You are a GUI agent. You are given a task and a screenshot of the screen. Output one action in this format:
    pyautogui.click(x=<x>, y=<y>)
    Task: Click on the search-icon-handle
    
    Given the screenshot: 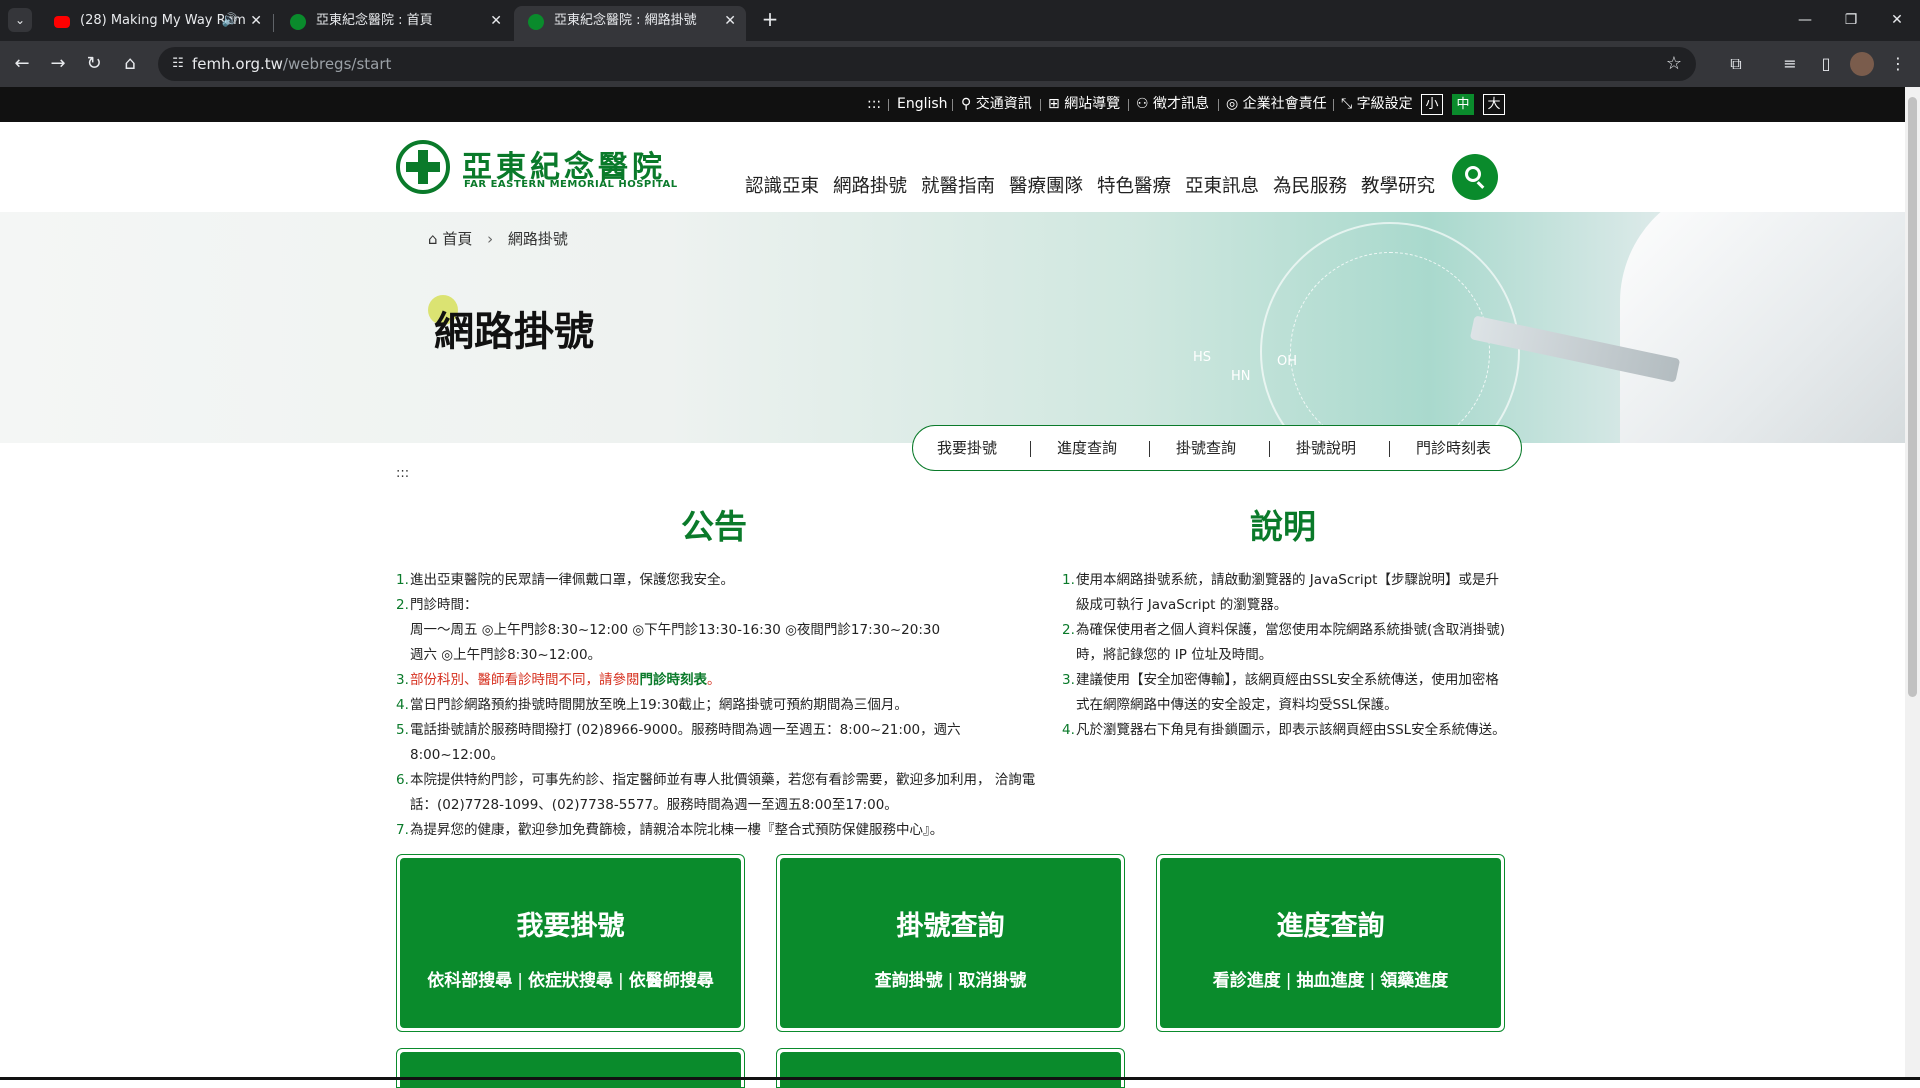 What is the action you would take?
    pyautogui.click(x=1480, y=185)
    